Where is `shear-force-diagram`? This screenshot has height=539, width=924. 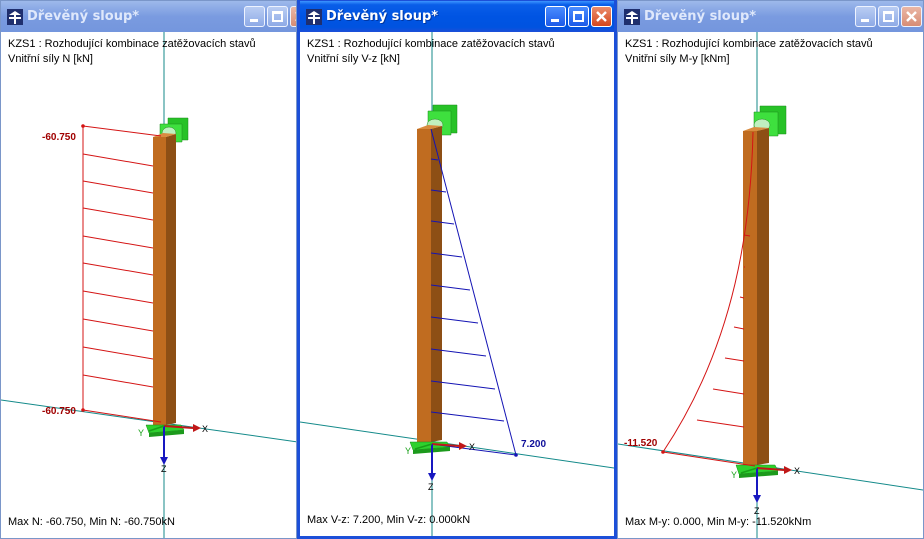 shear-force-diagram is located at coordinates (473, 292).